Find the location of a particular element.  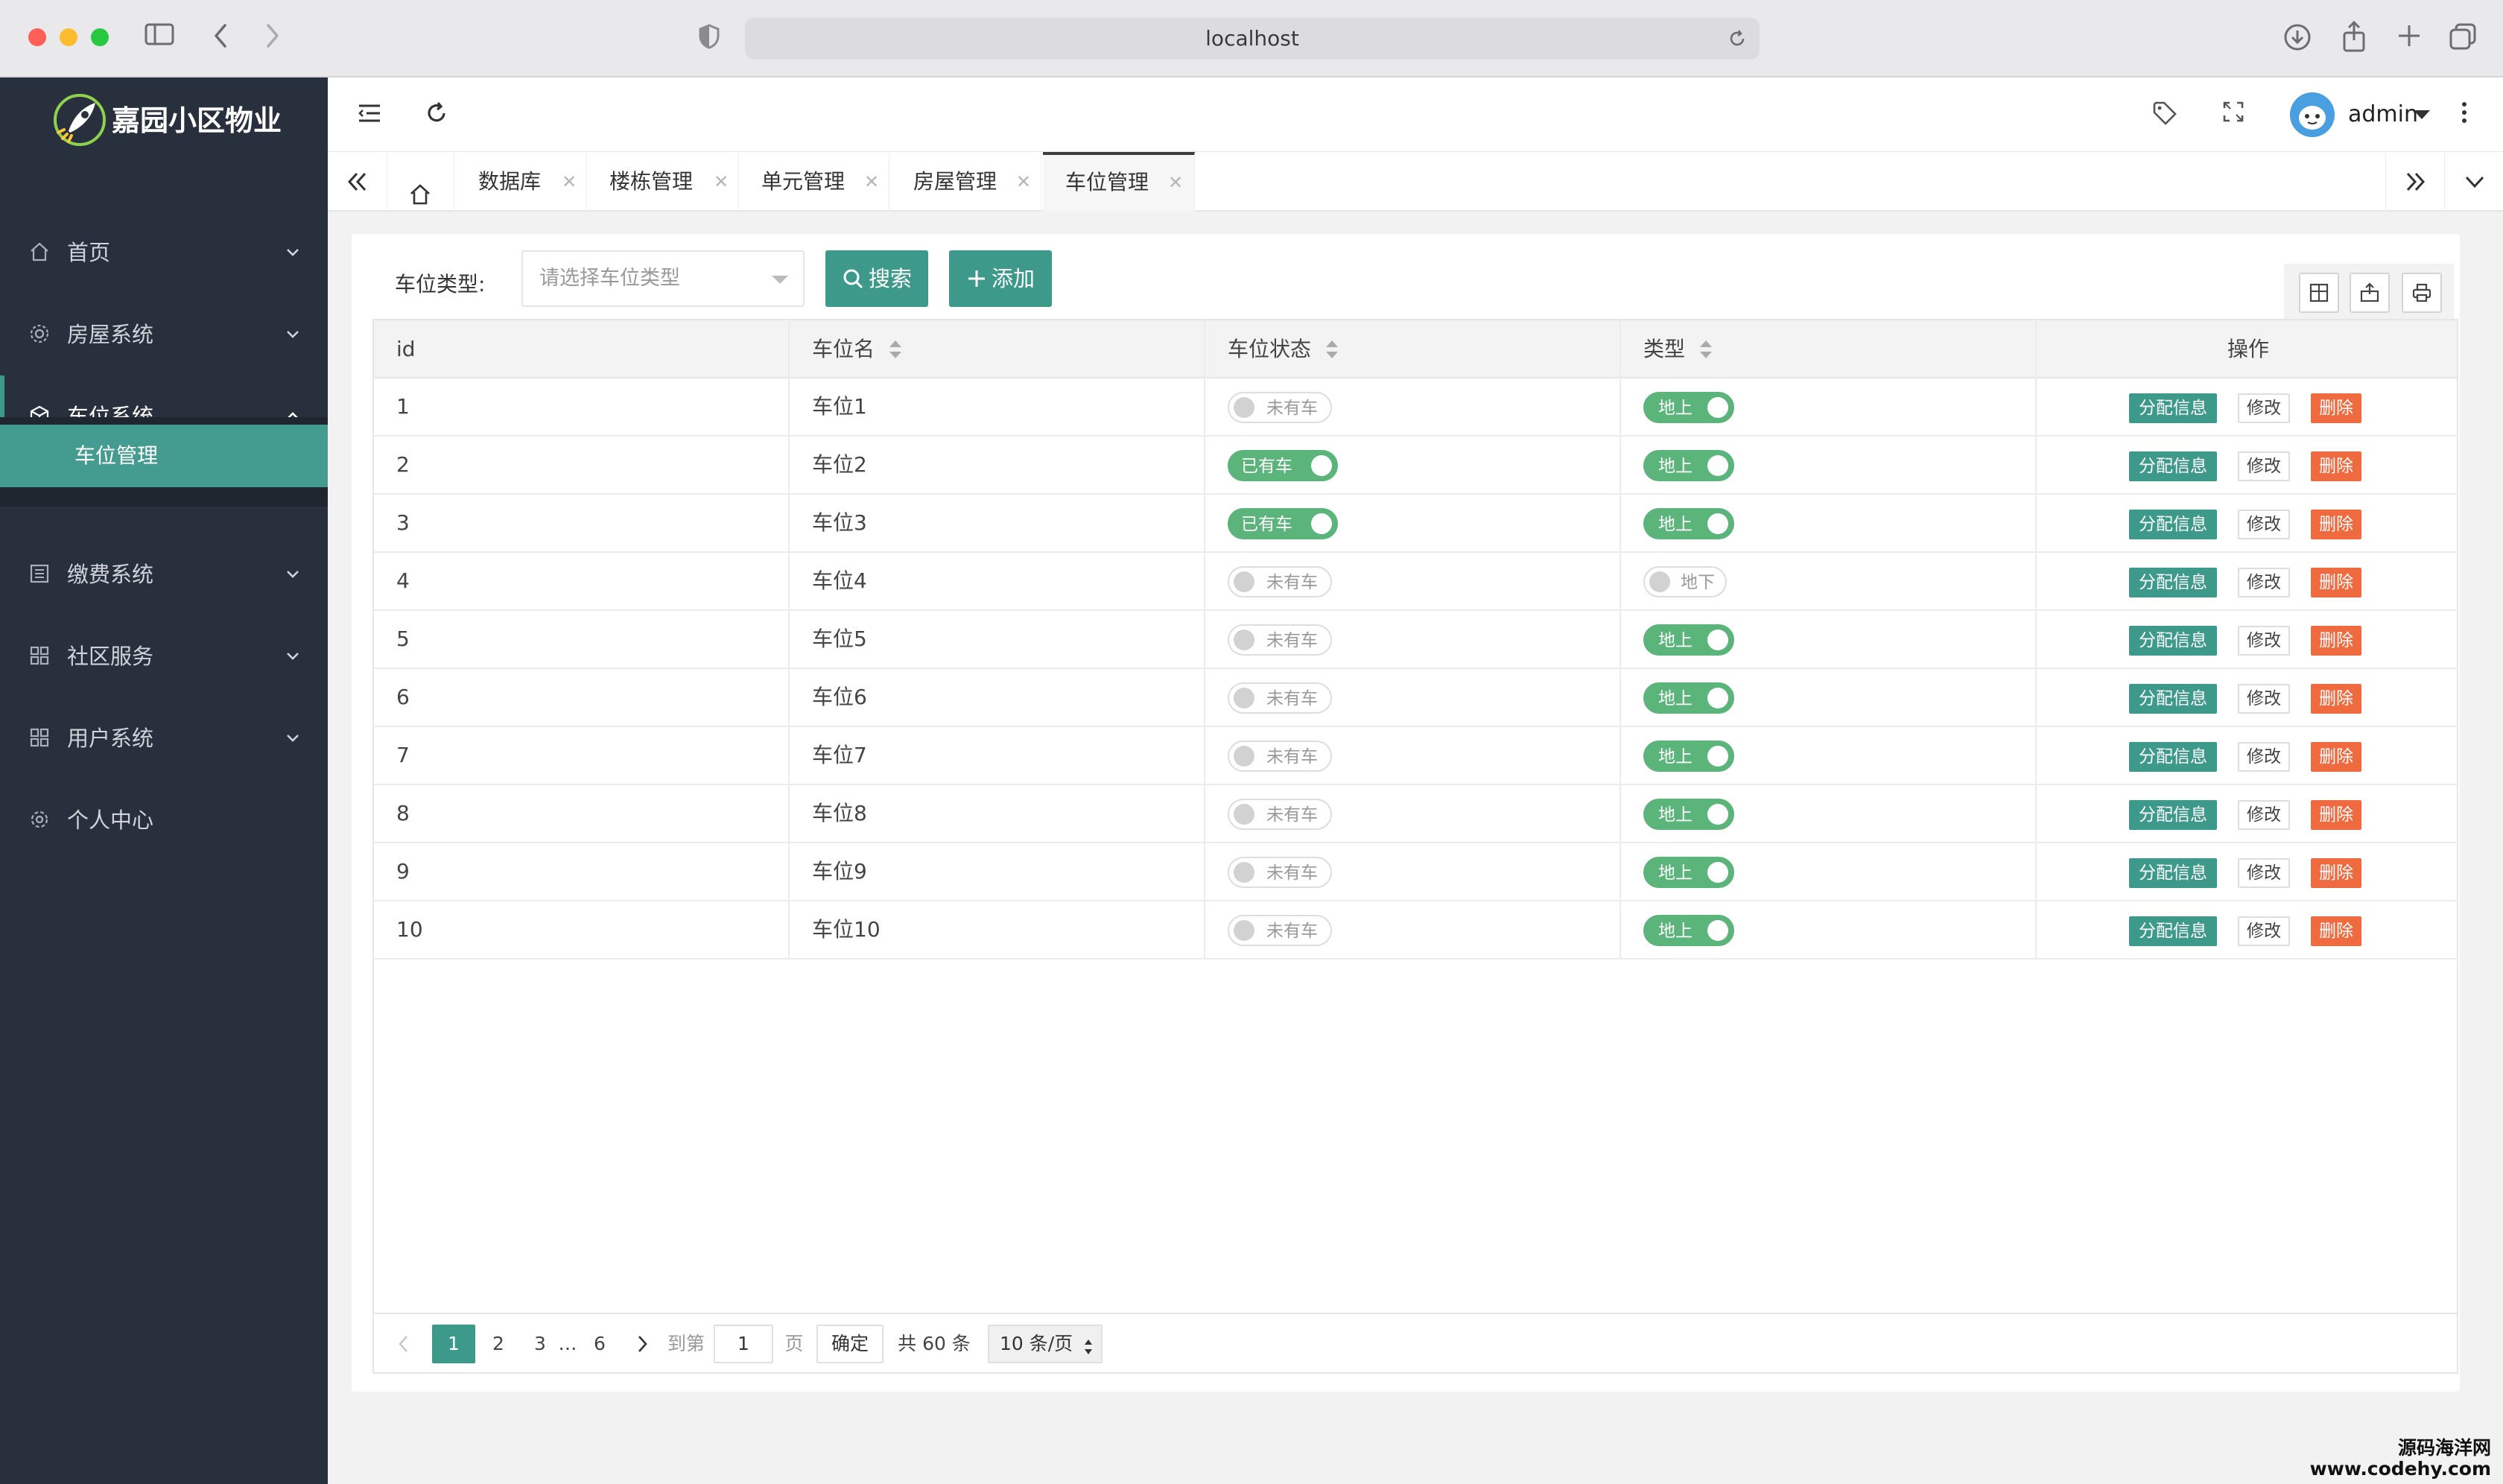

tag-icon is located at coordinates (2165, 115).